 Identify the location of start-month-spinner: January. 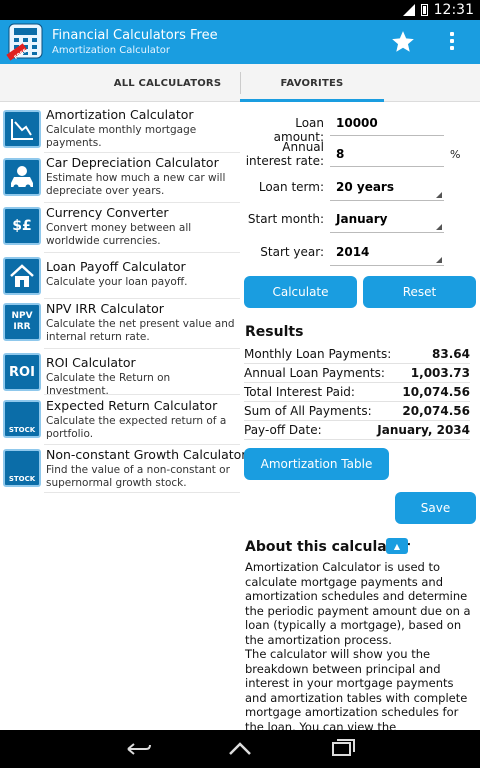
(362, 219).